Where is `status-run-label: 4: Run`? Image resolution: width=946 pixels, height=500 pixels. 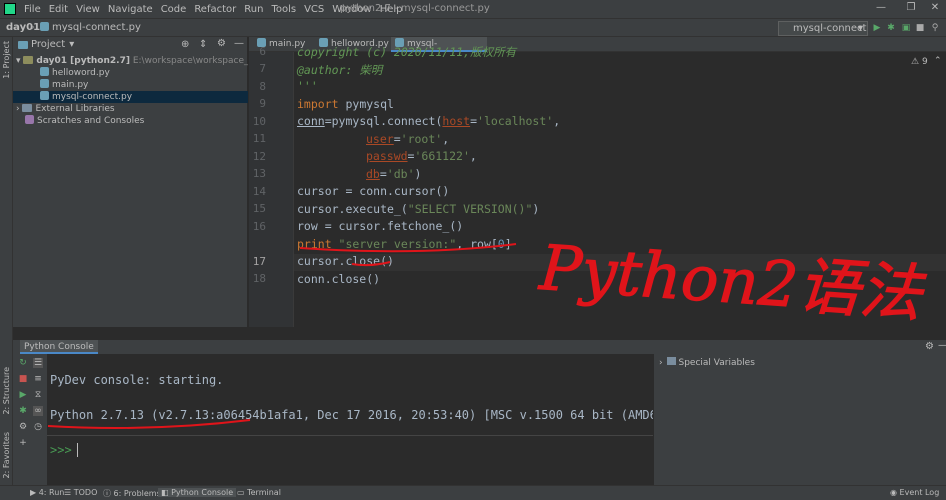
status-run-label: 4: Run is located at coordinates (51, 492).